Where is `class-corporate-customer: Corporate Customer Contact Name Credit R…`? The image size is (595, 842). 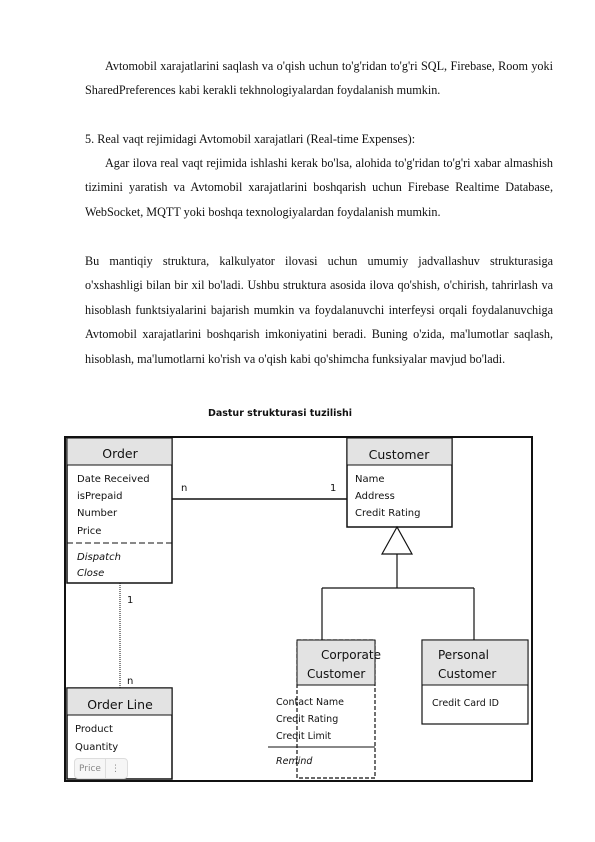 class-corporate-customer: Corporate Customer Contact Name Credit R… is located at coordinates (324, 709).